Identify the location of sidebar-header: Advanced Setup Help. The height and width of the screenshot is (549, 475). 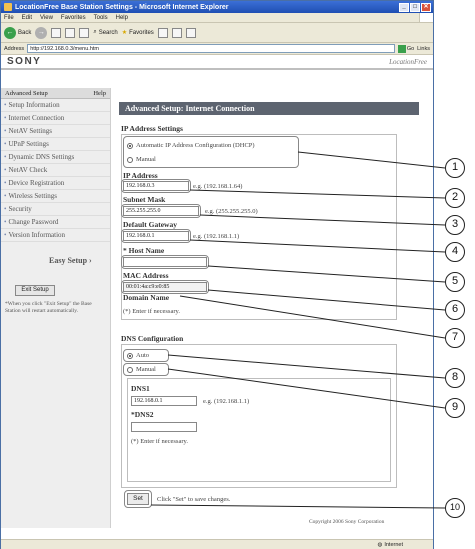
(55, 93).